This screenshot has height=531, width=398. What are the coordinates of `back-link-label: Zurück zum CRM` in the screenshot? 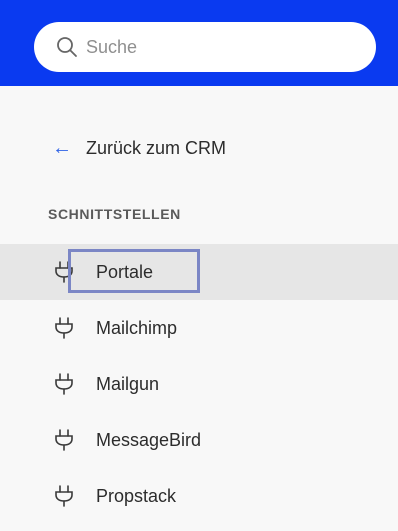 It's located at (156, 147).